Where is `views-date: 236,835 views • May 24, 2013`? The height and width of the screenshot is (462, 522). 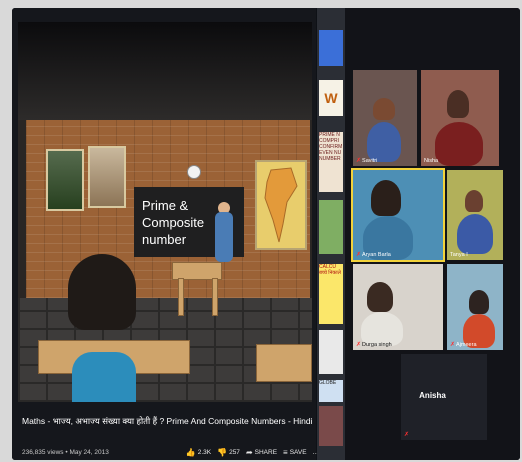
views-date: 236,835 views • May 24, 2013 is located at coordinates (65, 452).